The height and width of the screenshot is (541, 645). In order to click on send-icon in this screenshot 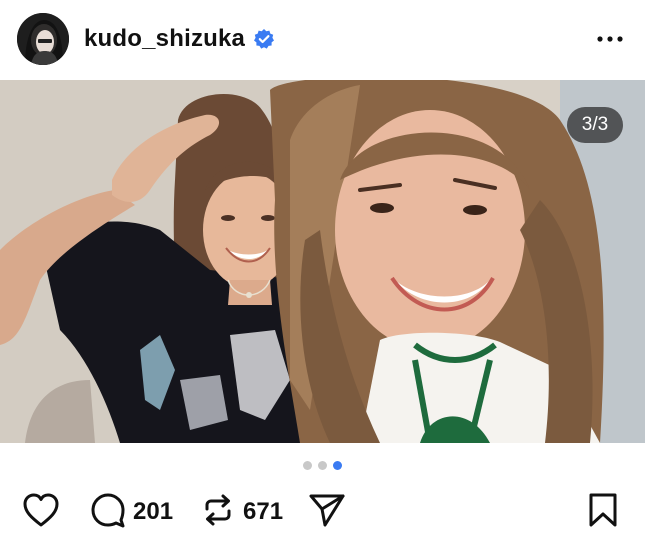, I will do `click(327, 512)`.